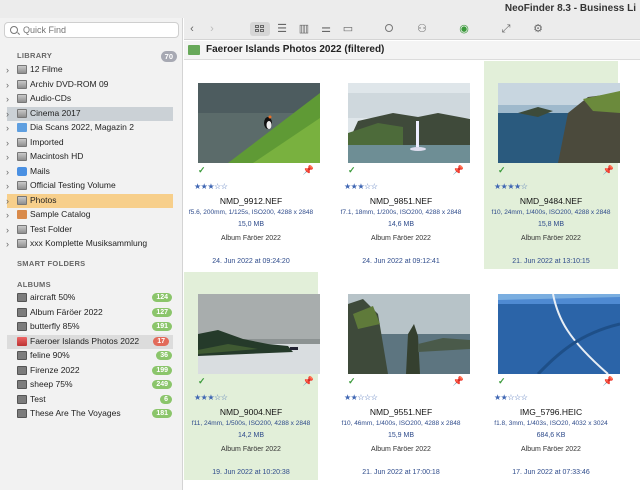 The width and height of the screenshot is (640, 490). What do you see at coordinates (506, 29) in the screenshot?
I see `fullscreen-button: ⤢` at bounding box center [506, 29].